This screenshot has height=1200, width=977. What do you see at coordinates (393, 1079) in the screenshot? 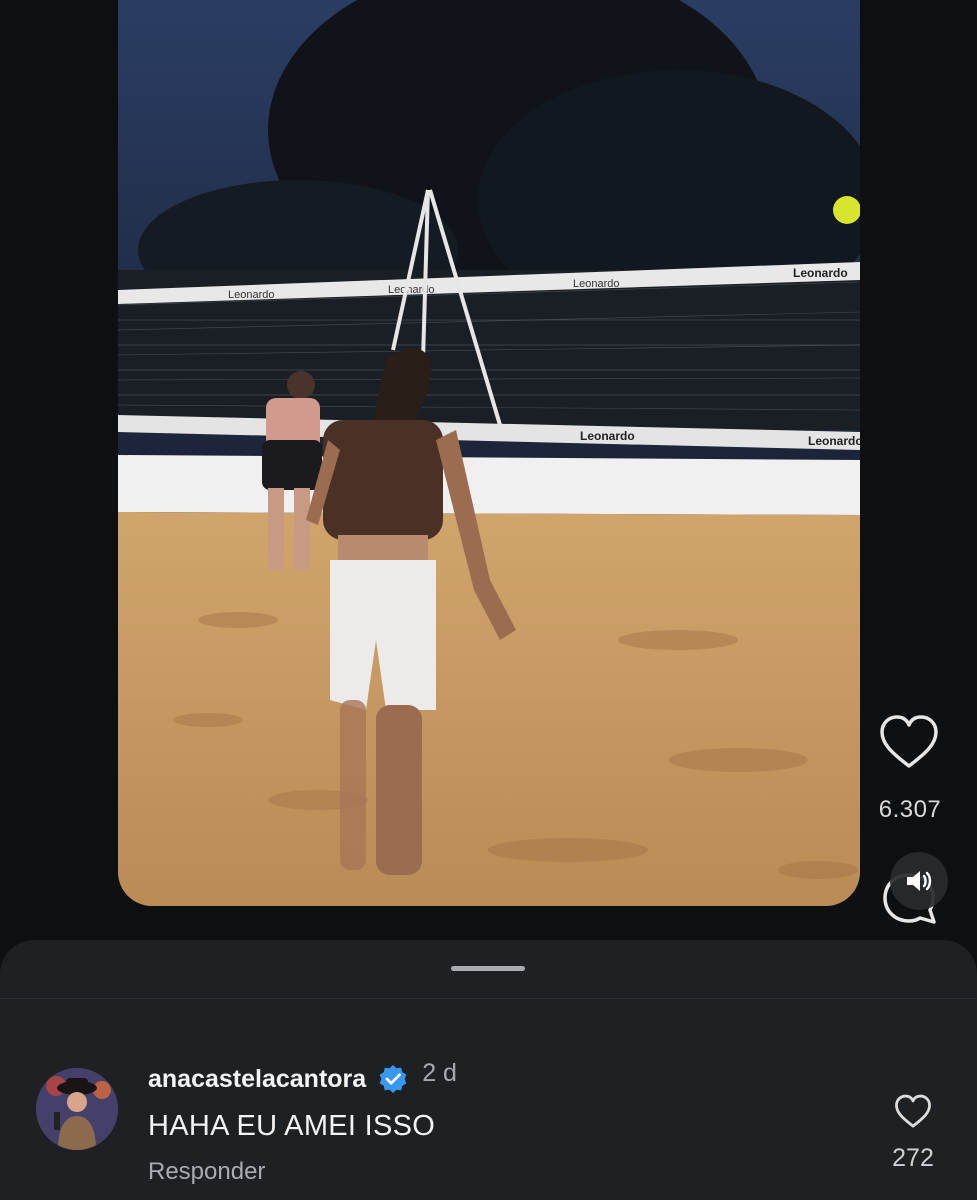
I see `verified-badge-icon` at bounding box center [393, 1079].